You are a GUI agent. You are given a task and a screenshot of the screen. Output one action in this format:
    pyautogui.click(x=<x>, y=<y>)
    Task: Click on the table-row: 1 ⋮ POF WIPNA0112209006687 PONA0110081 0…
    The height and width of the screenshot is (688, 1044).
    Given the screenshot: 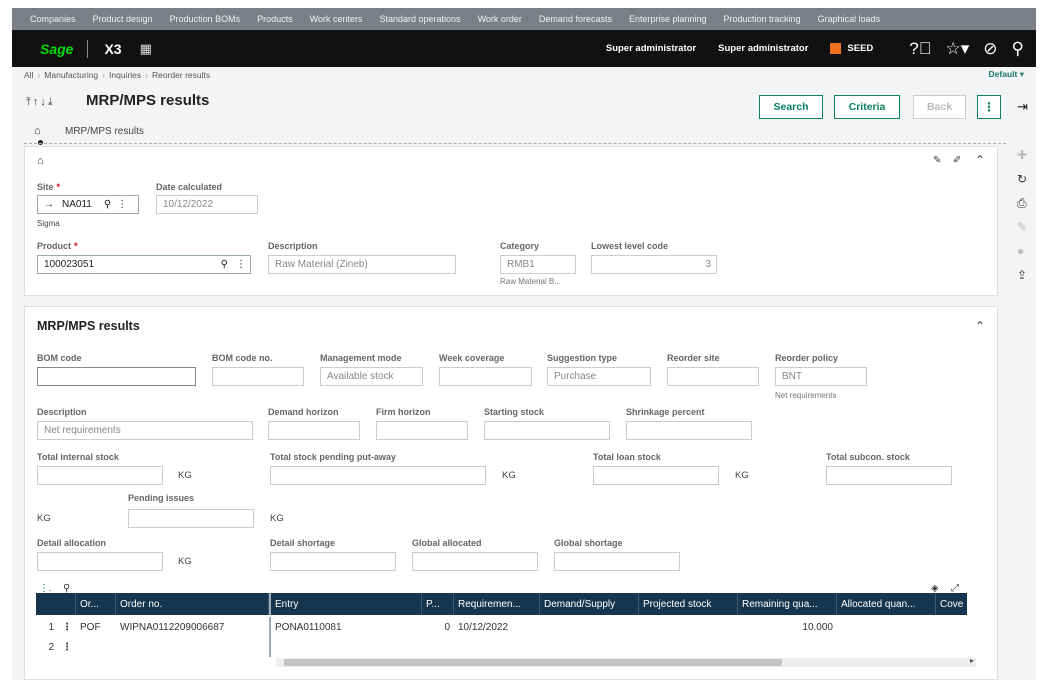 What is the action you would take?
    pyautogui.click(x=501, y=627)
    